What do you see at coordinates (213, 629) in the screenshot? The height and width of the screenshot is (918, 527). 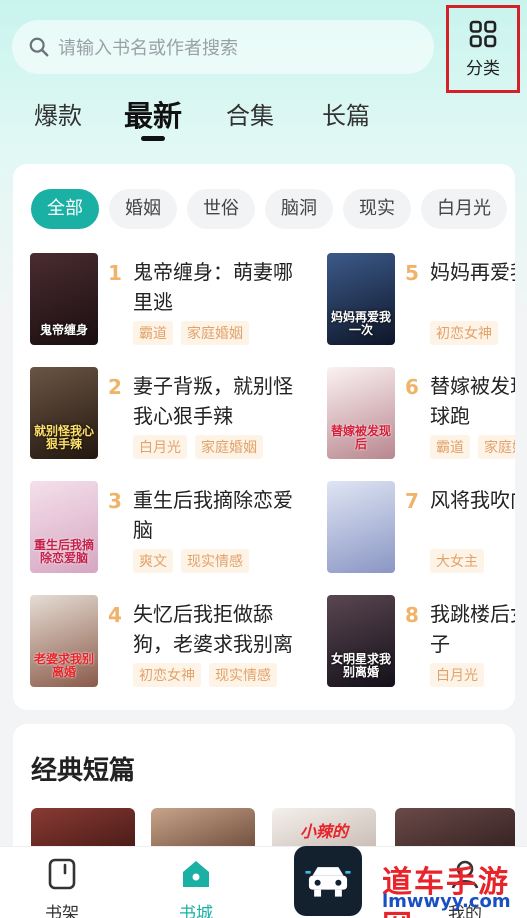 I see `book-title: 失忆后我拒做舔狗，老婆求我别离婚` at bounding box center [213, 629].